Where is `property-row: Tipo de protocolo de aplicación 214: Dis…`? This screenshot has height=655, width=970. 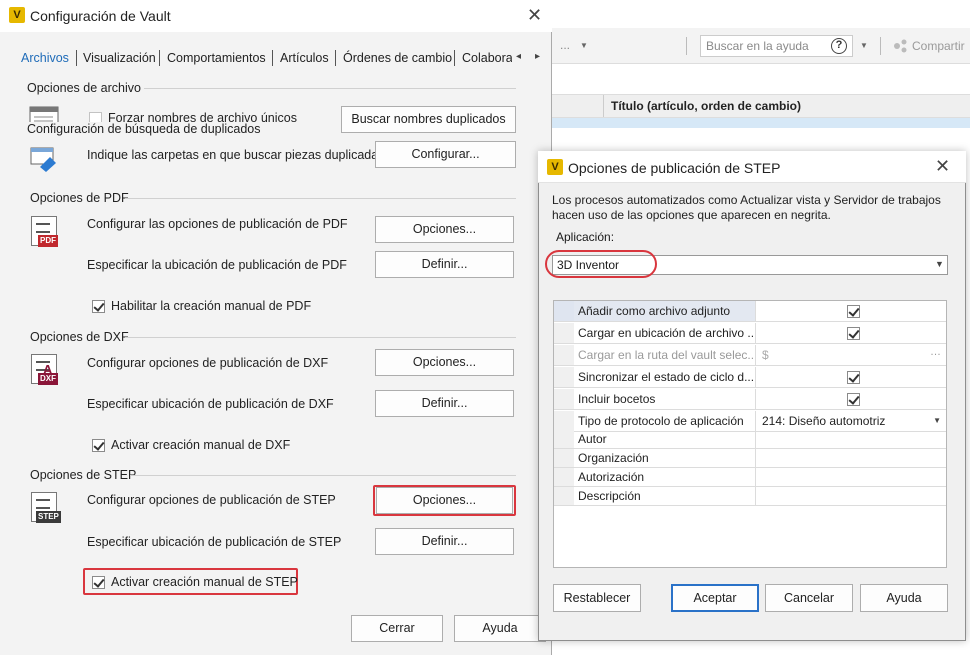 property-row: Tipo de protocolo de aplicación 214: Dis… is located at coordinates (750, 421).